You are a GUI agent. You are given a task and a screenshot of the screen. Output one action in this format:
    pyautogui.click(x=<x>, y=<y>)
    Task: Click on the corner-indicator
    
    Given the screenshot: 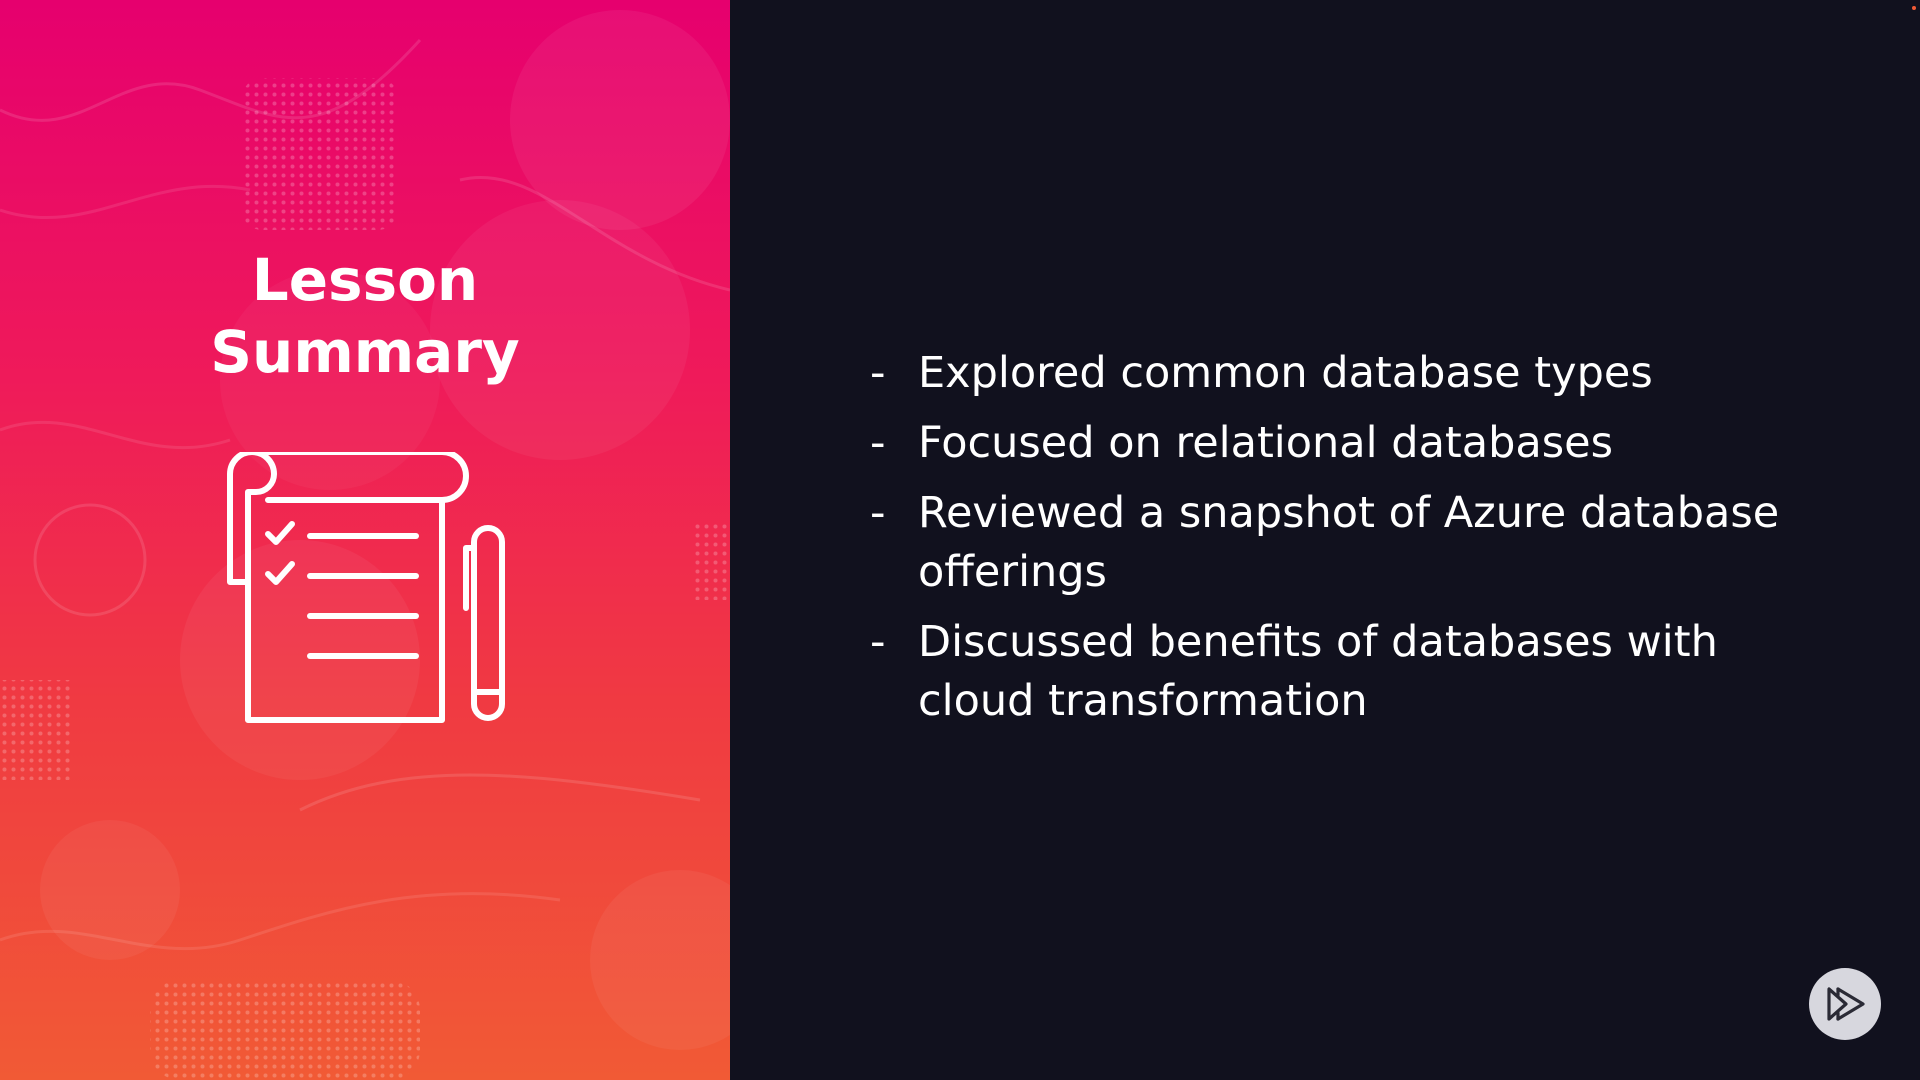 What is the action you would take?
    pyautogui.click(x=1914, y=8)
    